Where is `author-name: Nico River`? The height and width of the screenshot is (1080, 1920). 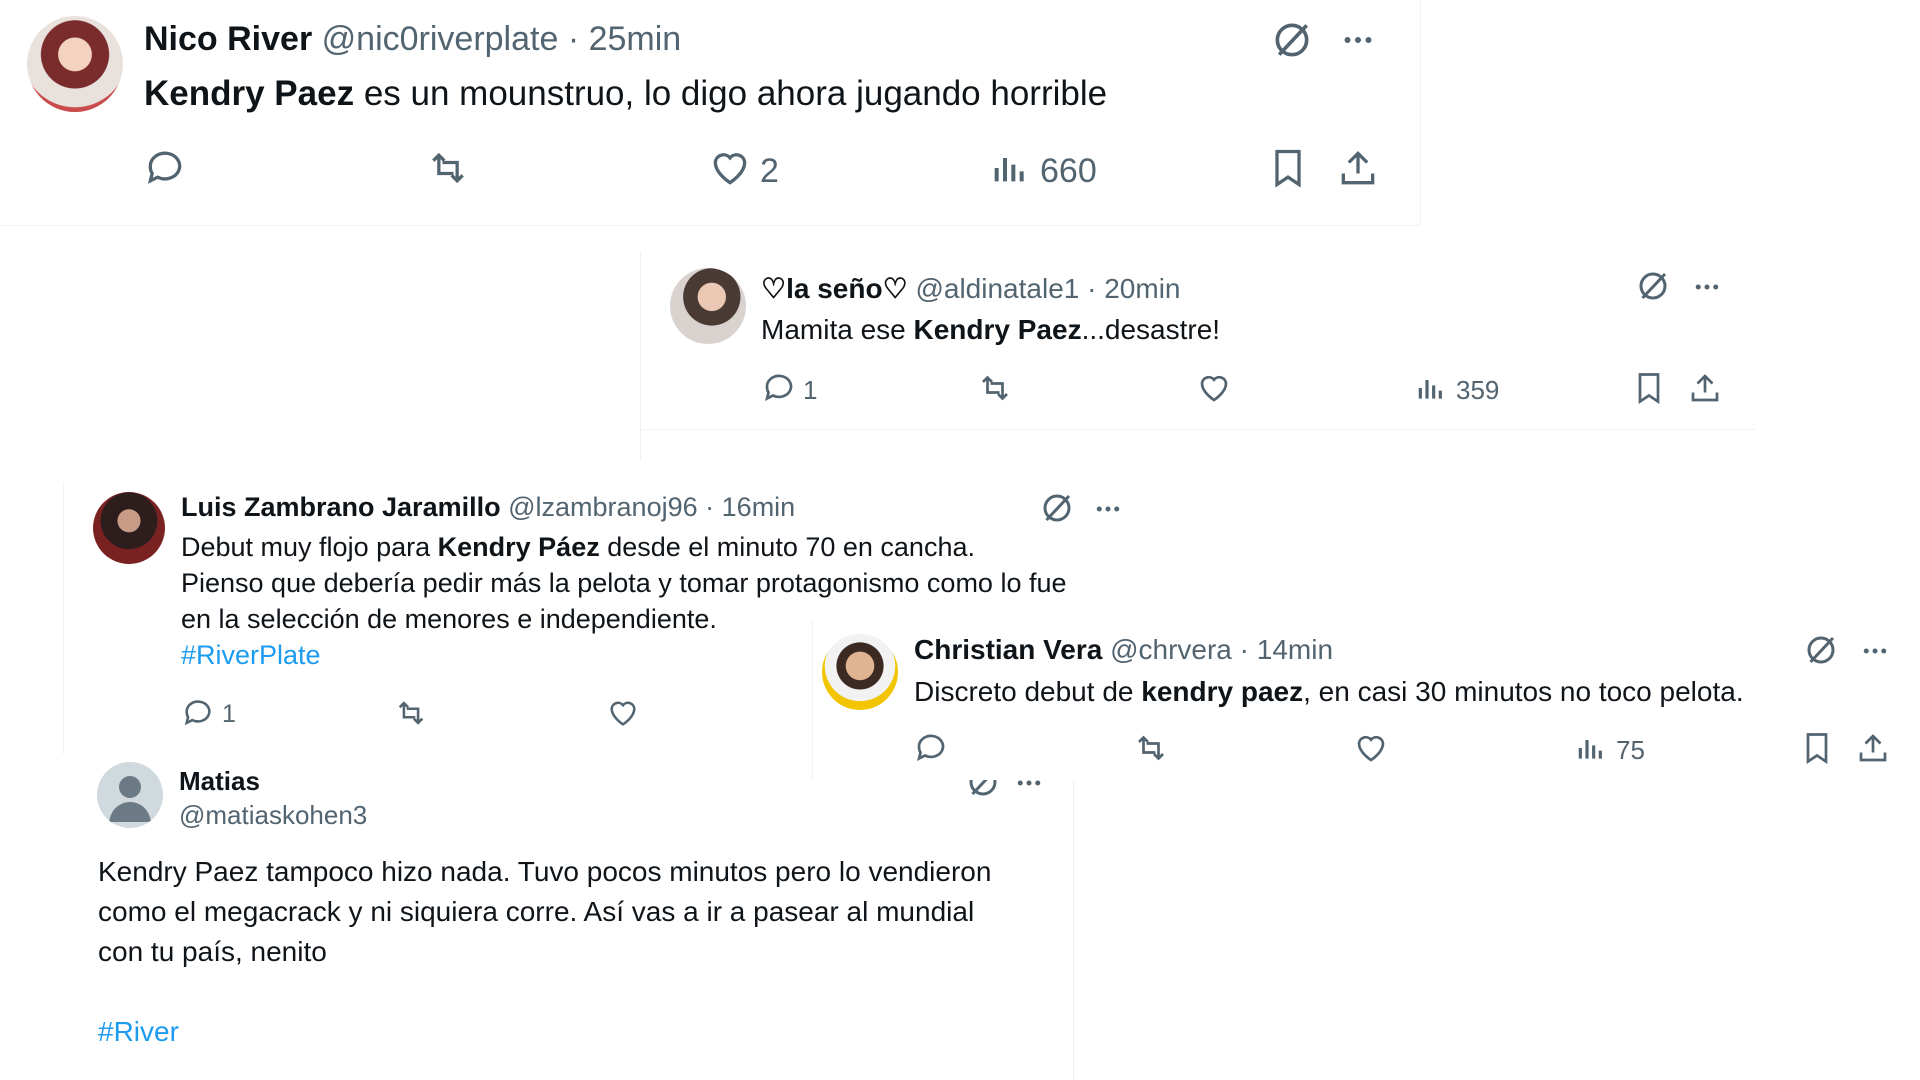
author-name: Nico River is located at coordinates (228, 39).